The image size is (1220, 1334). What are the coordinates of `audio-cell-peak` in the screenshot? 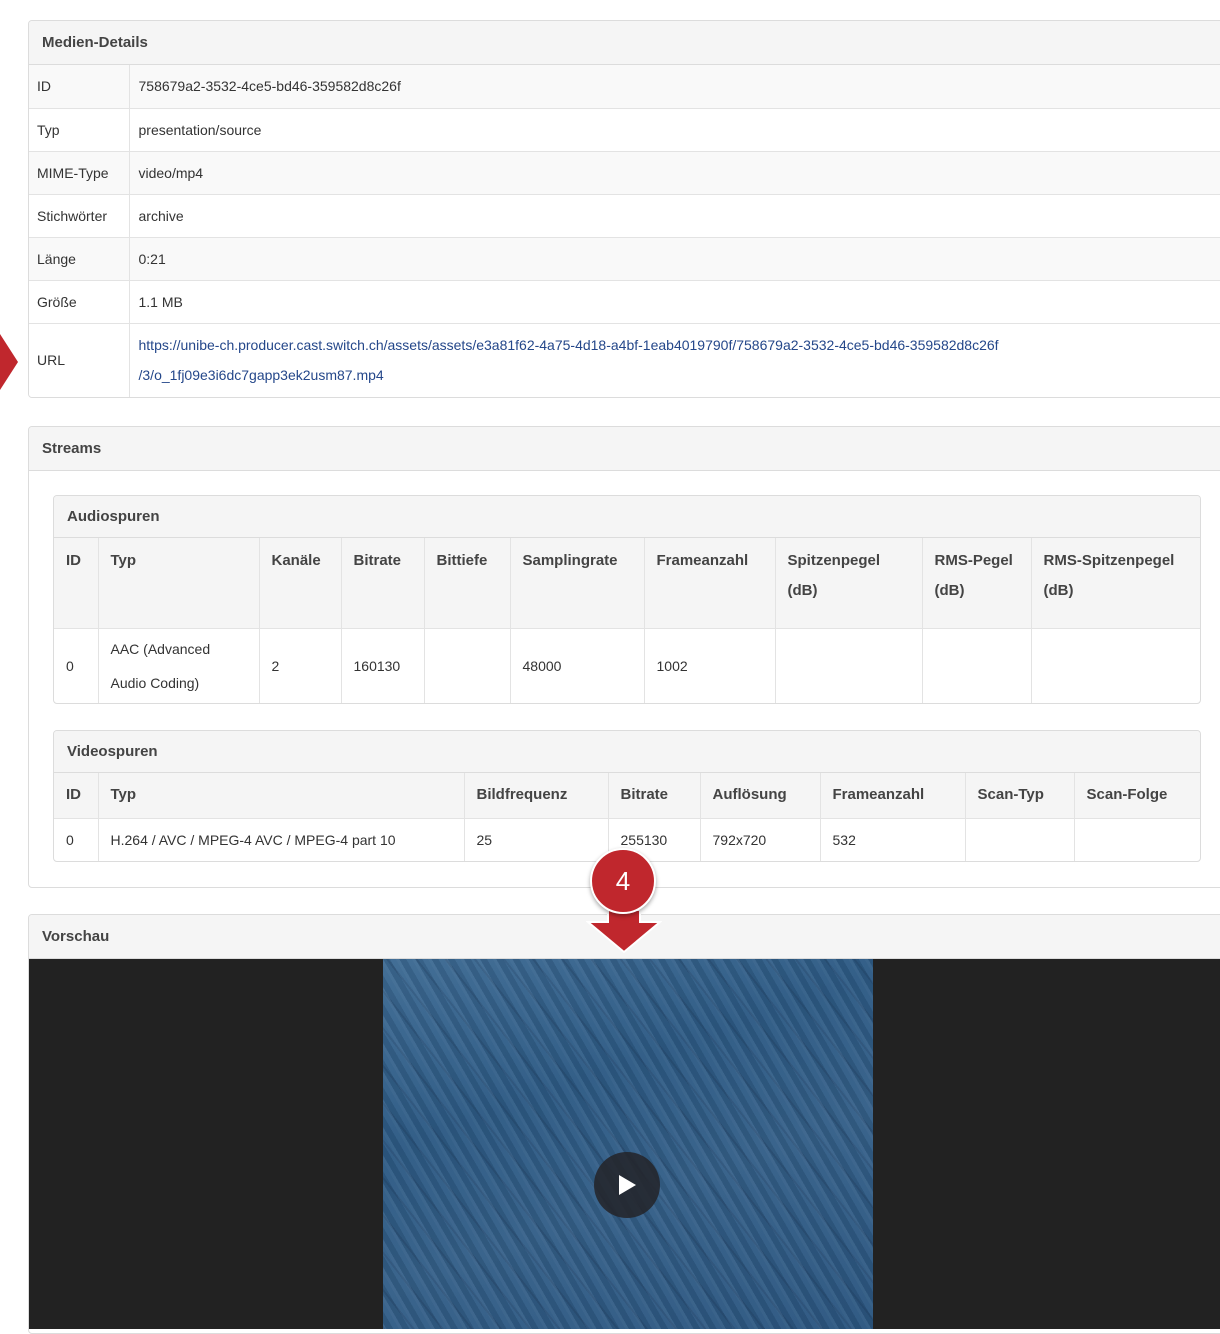 It's located at (849, 665).